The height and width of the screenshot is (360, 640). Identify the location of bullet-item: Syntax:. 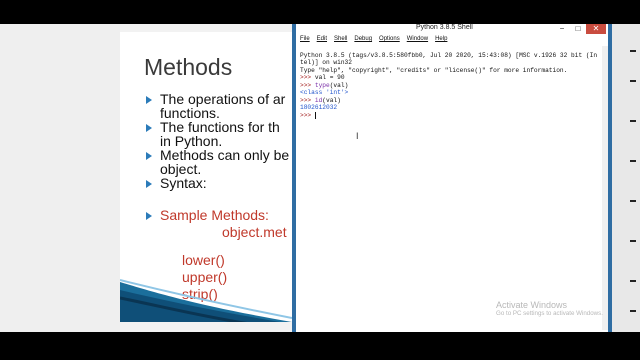
(219, 183).